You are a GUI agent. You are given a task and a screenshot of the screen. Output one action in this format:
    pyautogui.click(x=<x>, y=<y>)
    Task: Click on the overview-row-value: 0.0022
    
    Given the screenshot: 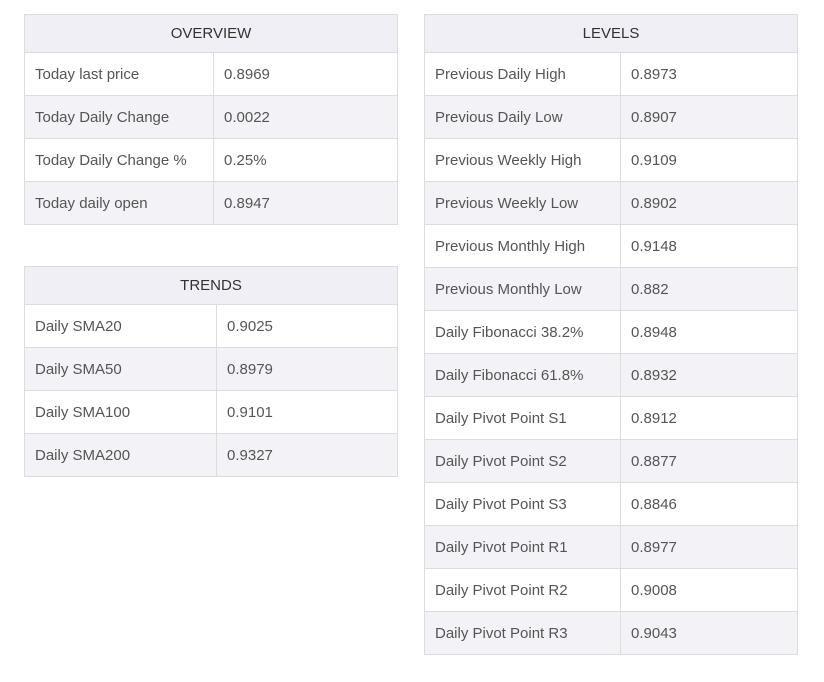 What is the action you would take?
    pyautogui.click(x=305, y=117)
    